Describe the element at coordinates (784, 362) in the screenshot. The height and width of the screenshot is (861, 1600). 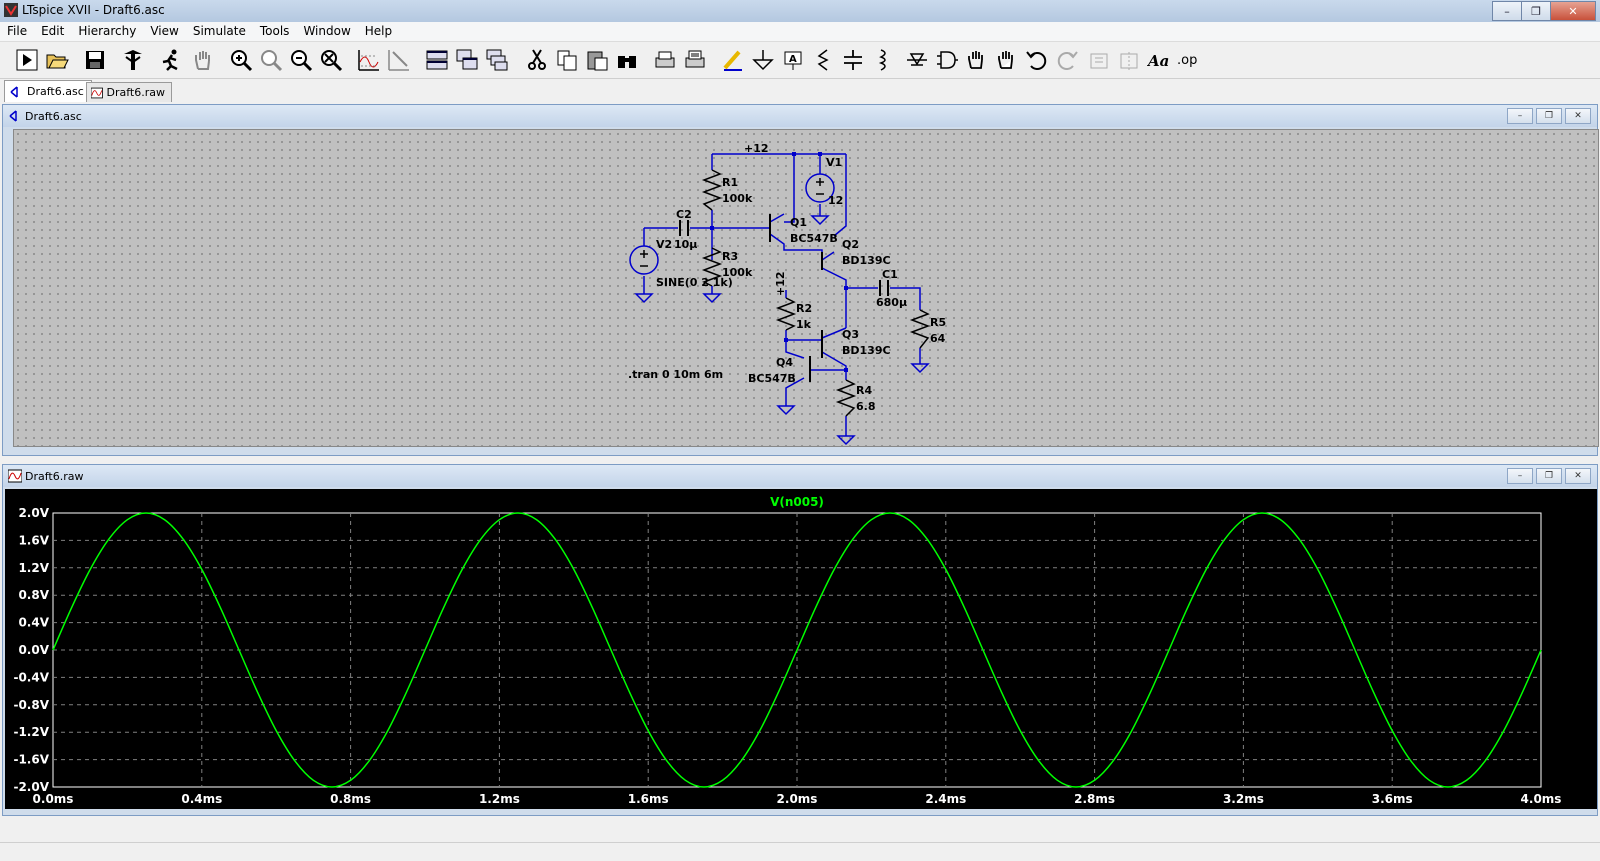
I see `q4-name-label: Q4` at that location.